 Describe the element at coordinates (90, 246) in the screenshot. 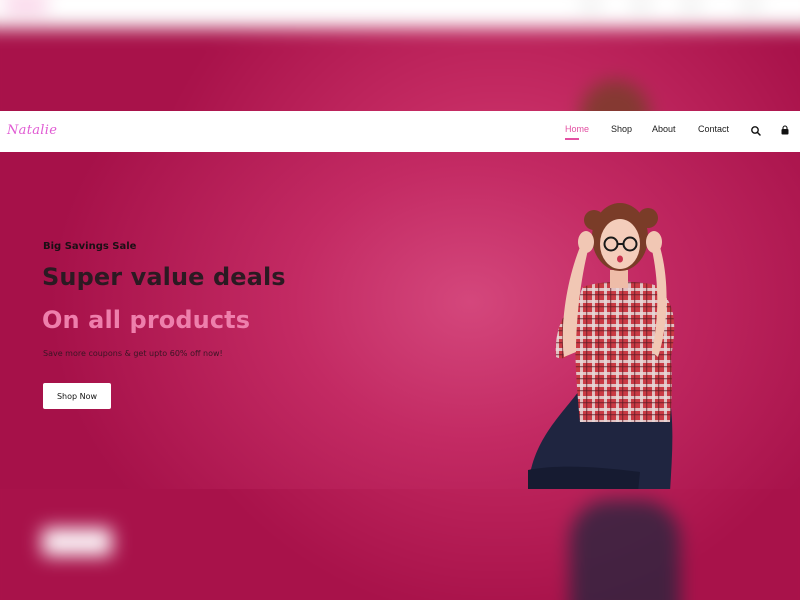

I see `hero-eyebrow: Big Savings Sale` at that location.